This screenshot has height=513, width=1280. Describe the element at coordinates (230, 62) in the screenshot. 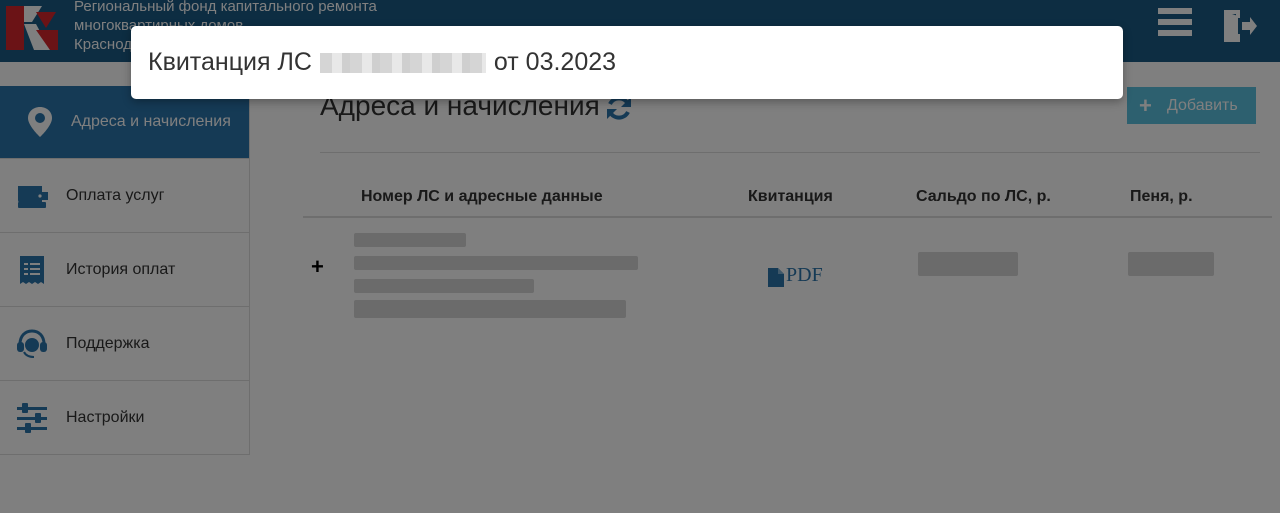

I see `dialog-title-prefix: Квитанция ЛС` at that location.